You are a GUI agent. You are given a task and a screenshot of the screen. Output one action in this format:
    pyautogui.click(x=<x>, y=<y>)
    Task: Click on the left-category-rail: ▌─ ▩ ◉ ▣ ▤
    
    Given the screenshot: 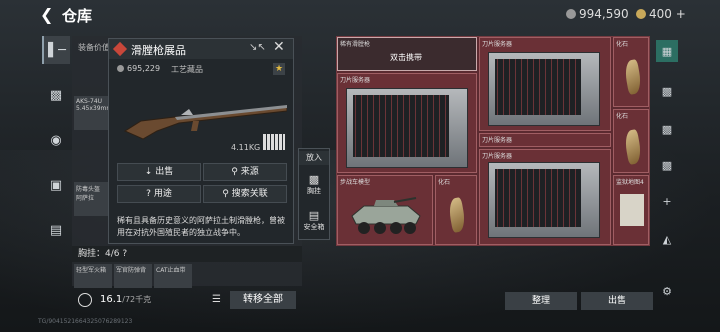 What is the action you would take?
    pyautogui.click(x=57, y=147)
    